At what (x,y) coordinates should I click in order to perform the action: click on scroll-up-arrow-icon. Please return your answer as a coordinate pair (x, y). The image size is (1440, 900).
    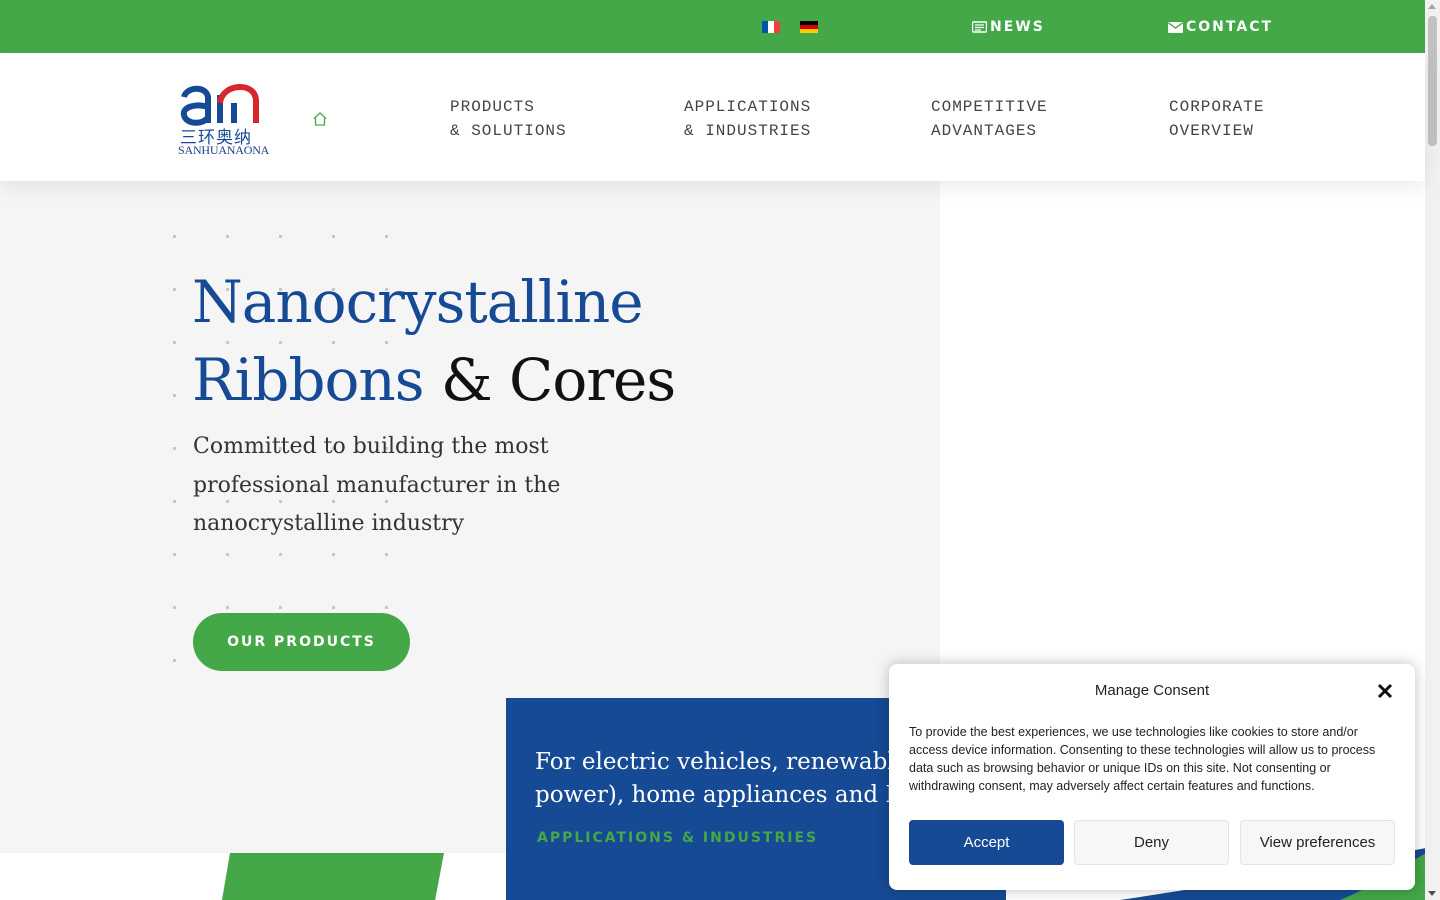
    Looking at the image, I should click on (1432, 6).